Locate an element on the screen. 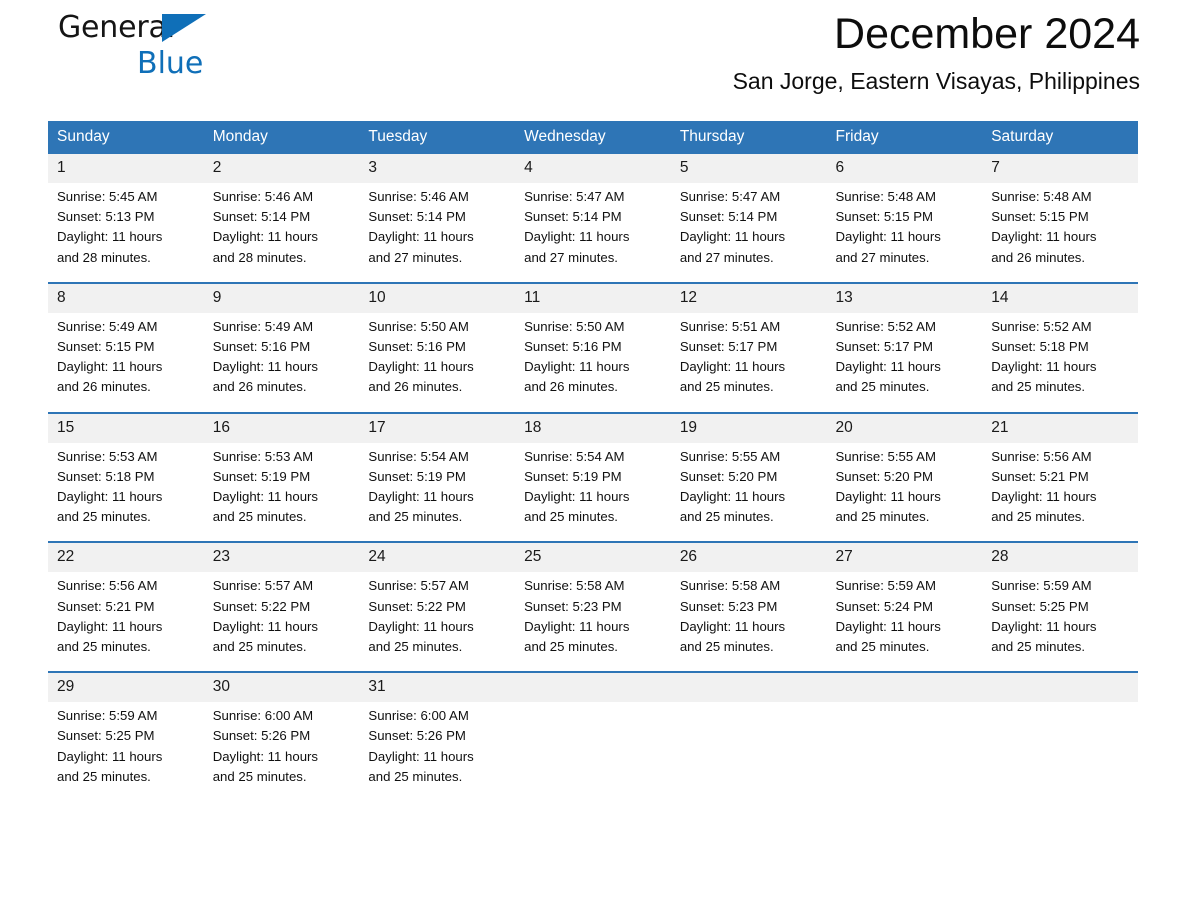  day-number: 29 is located at coordinates (126, 687).